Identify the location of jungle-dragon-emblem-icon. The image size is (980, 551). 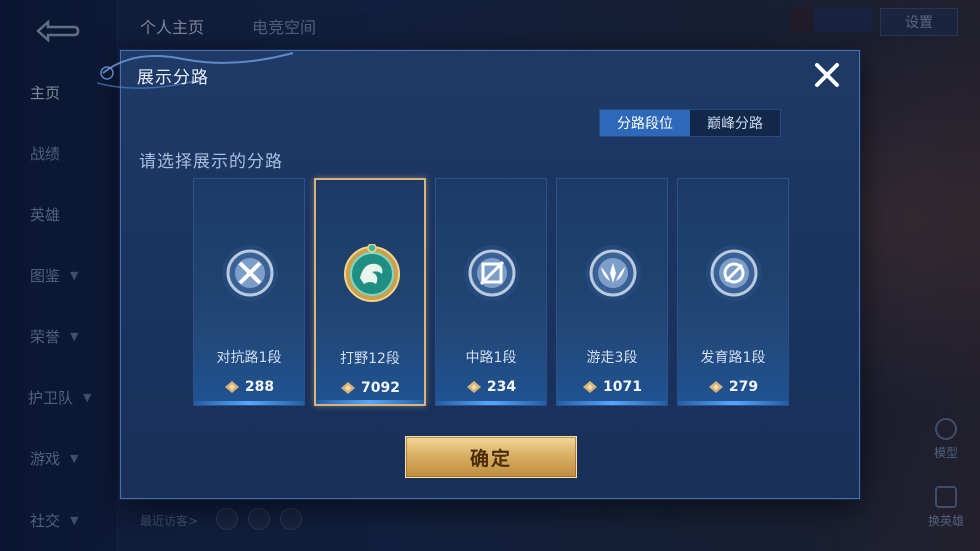
(372, 273).